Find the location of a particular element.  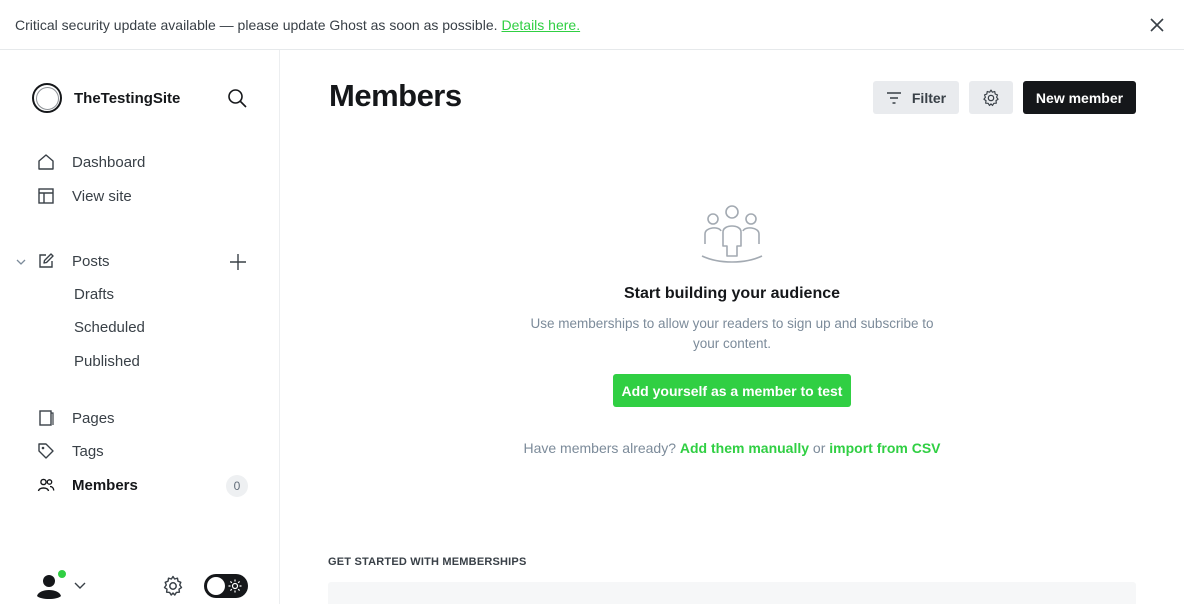

site-logo is located at coordinates (47, 98).